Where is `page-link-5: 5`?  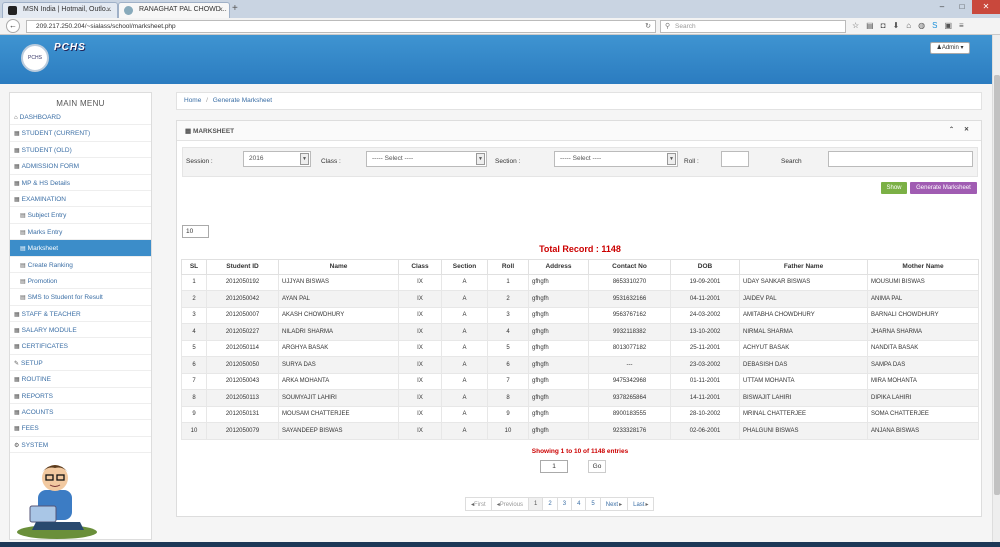
page-link-5: 5 is located at coordinates (593, 504).